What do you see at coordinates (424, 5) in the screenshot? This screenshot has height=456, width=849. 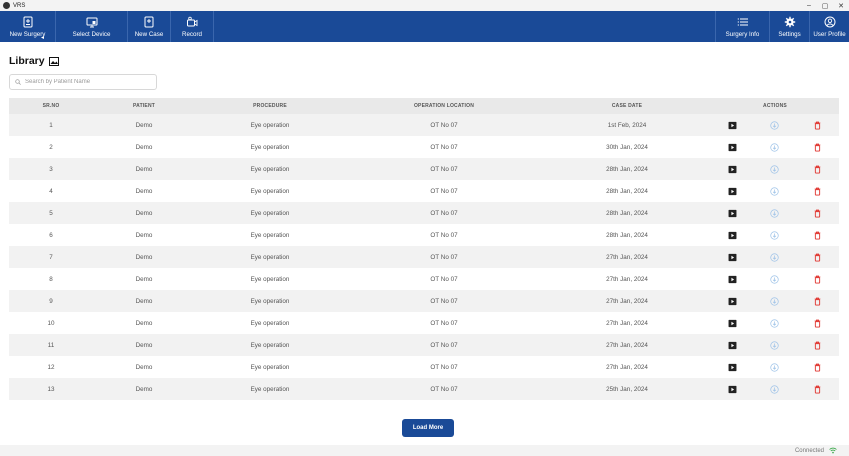 I see `title-bar: VRS – ▢ ✕` at bounding box center [424, 5].